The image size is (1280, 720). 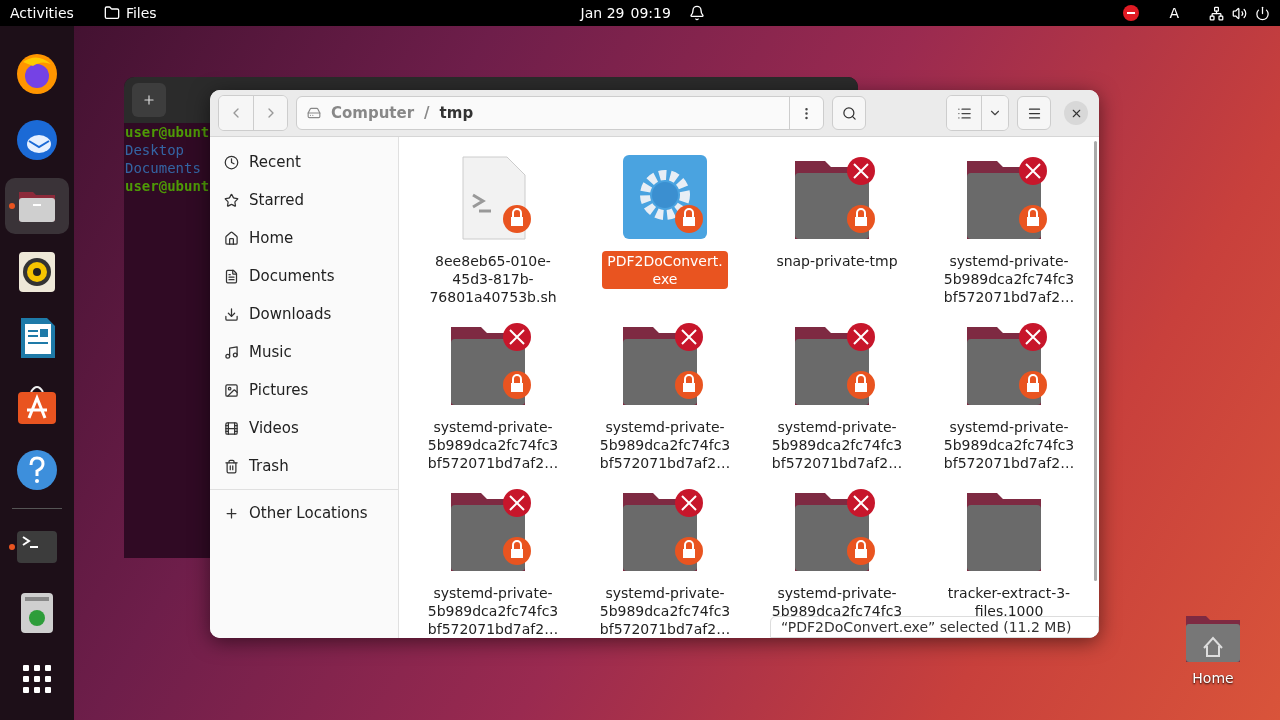 What do you see at coordinates (560, 113) in the screenshot?
I see `path-bar: Computer / tmp` at bounding box center [560, 113].